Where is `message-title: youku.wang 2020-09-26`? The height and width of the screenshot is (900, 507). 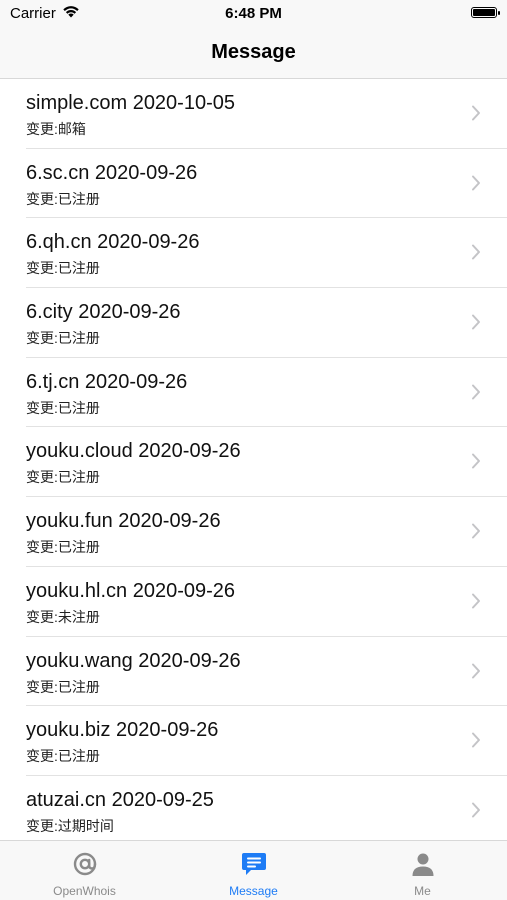
message-title: youku.wang 2020-09-26 is located at coordinates (133, 660).